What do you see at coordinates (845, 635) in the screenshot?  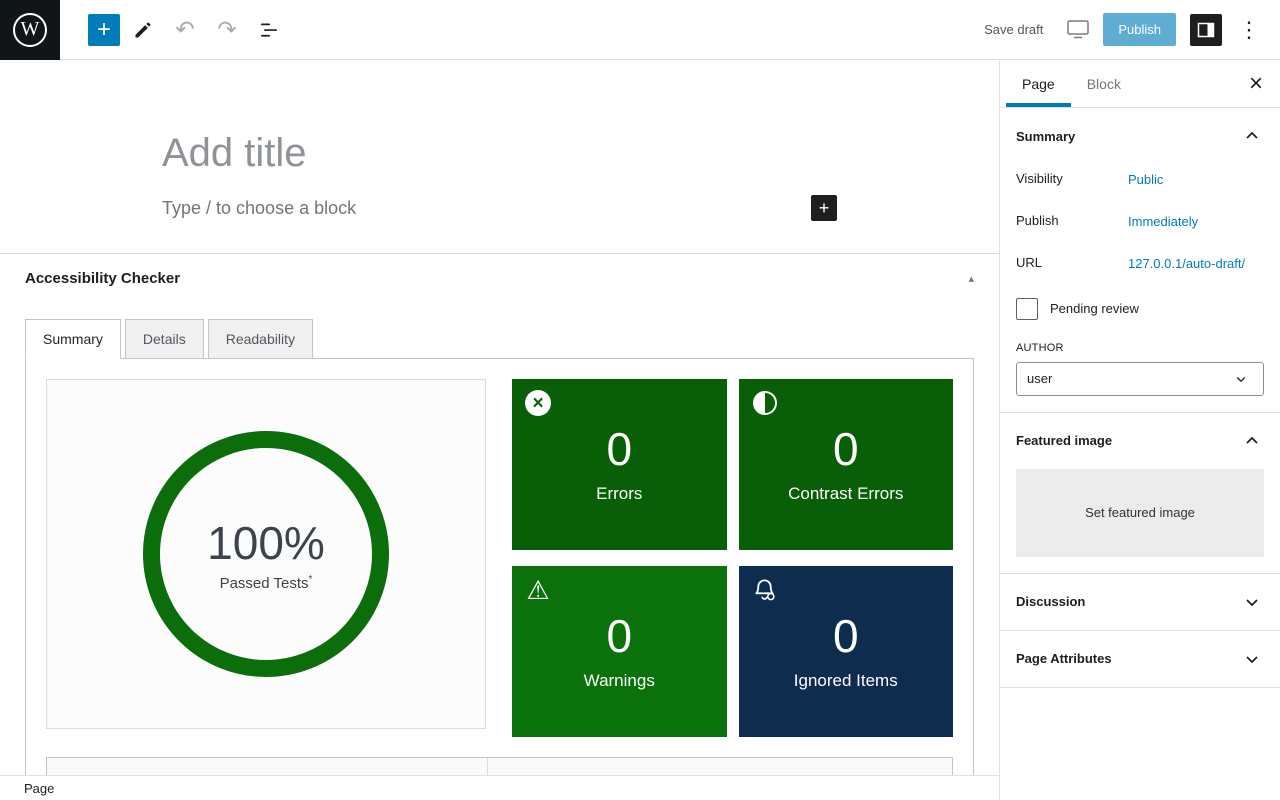 I see `ignored-items-count: 0` at bounding box center [845, 635].